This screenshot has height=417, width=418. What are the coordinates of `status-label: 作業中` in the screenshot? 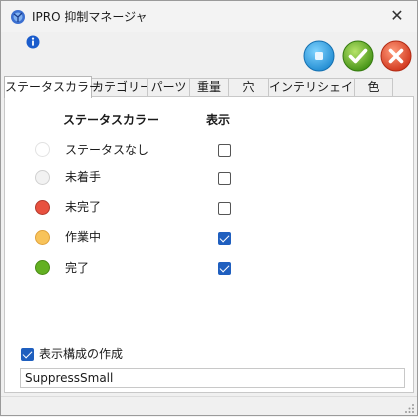 It's located at (83, 237).